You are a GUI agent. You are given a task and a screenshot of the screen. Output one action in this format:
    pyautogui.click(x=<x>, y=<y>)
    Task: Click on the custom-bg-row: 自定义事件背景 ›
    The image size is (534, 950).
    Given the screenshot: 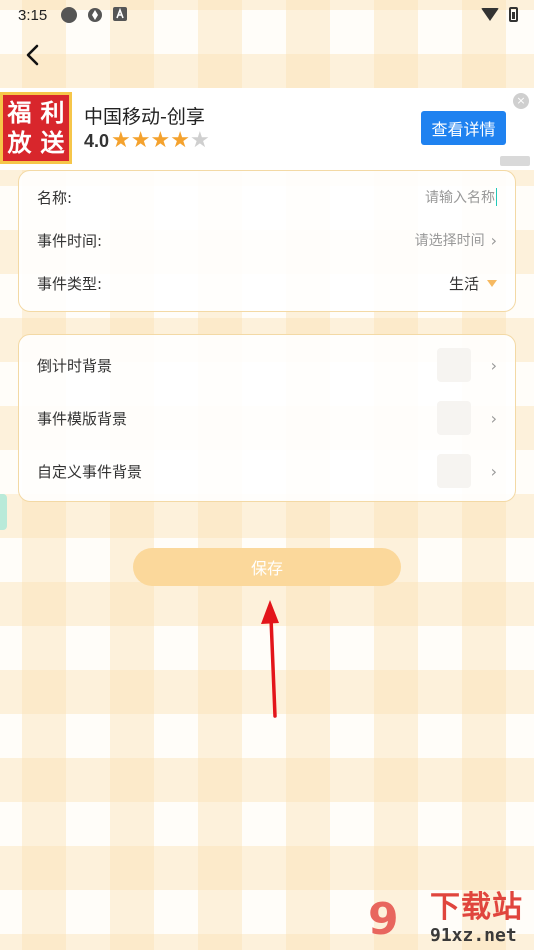 What is the action you would take?
    pyautogui.click(x=267, y=471)
    